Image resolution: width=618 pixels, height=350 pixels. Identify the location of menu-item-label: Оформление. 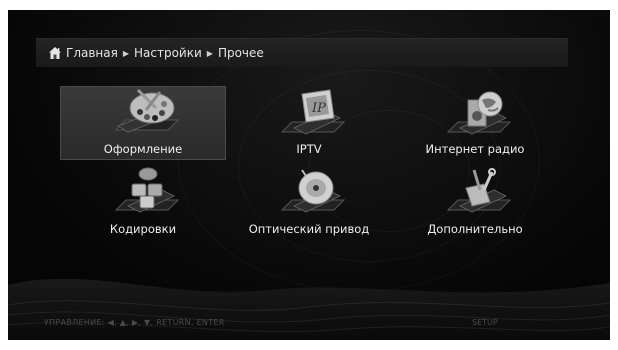
(143, 149).